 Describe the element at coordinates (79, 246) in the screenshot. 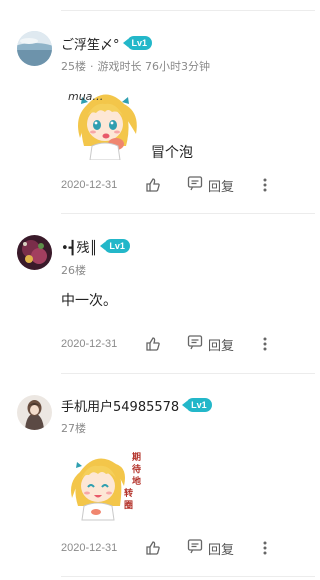

I see `username: •┫残║` at that location.